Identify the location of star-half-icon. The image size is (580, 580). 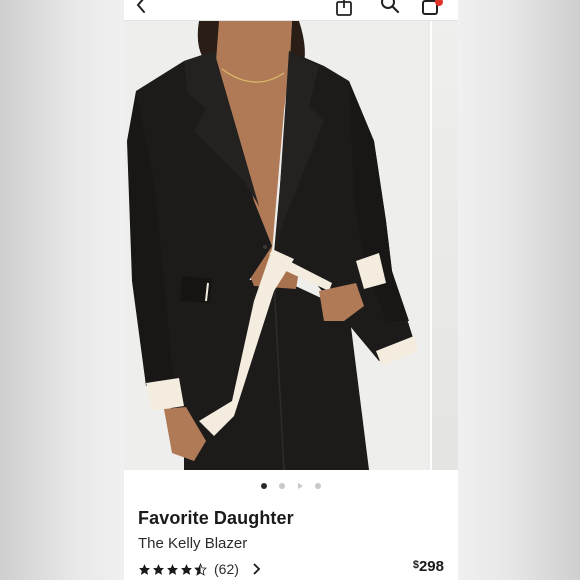
(200, 569).